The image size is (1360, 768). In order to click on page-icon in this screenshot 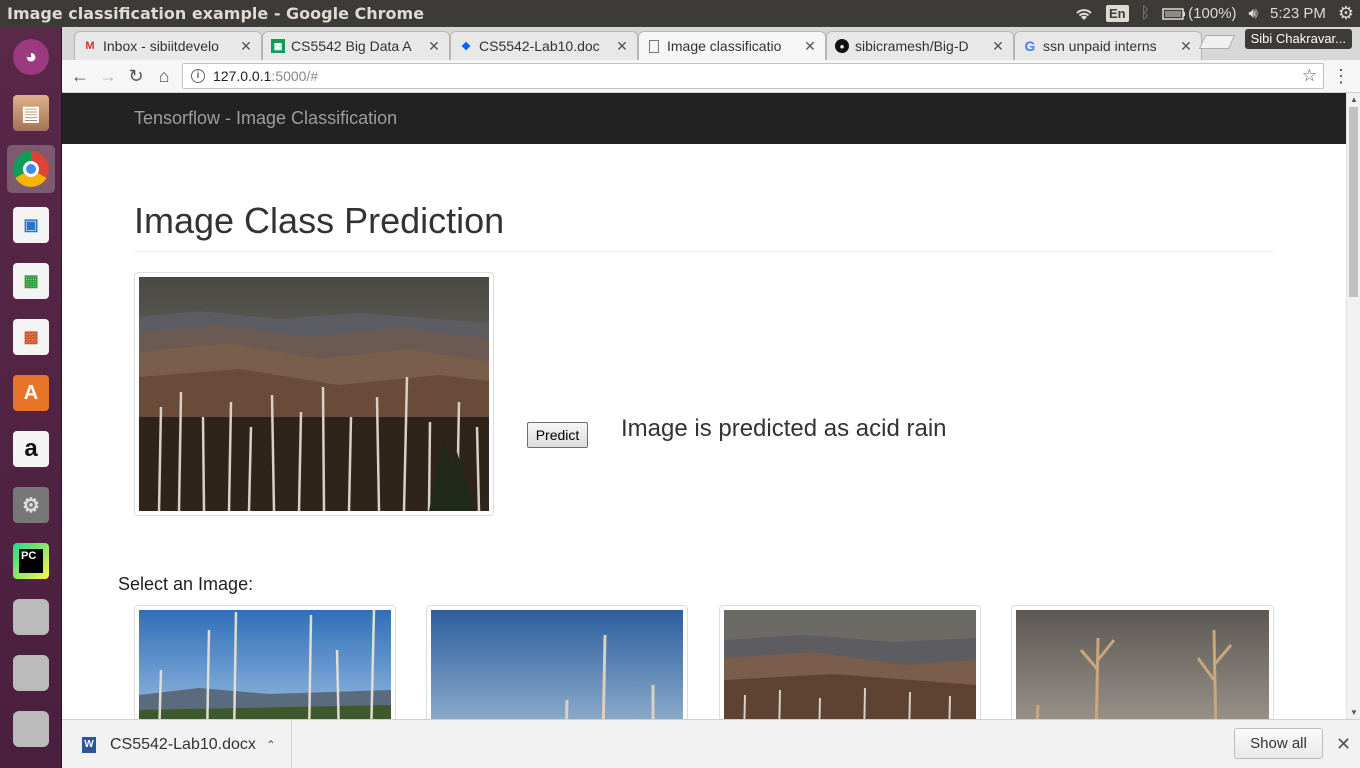, I will do `click(654, 46)`.